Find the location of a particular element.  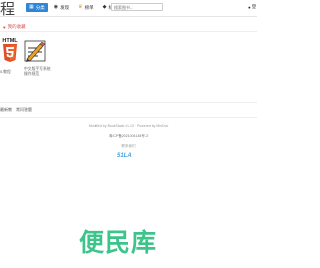

footer-link: 常问答题 is located at coordinates (24, 110).